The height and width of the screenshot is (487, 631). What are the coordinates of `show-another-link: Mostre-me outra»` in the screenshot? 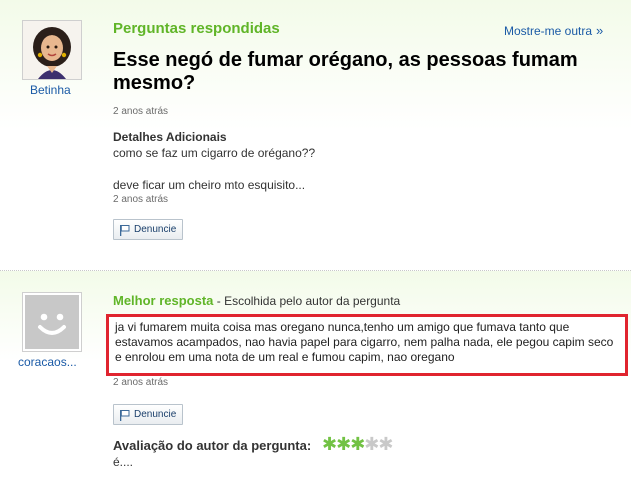 It's located at (553, 30).